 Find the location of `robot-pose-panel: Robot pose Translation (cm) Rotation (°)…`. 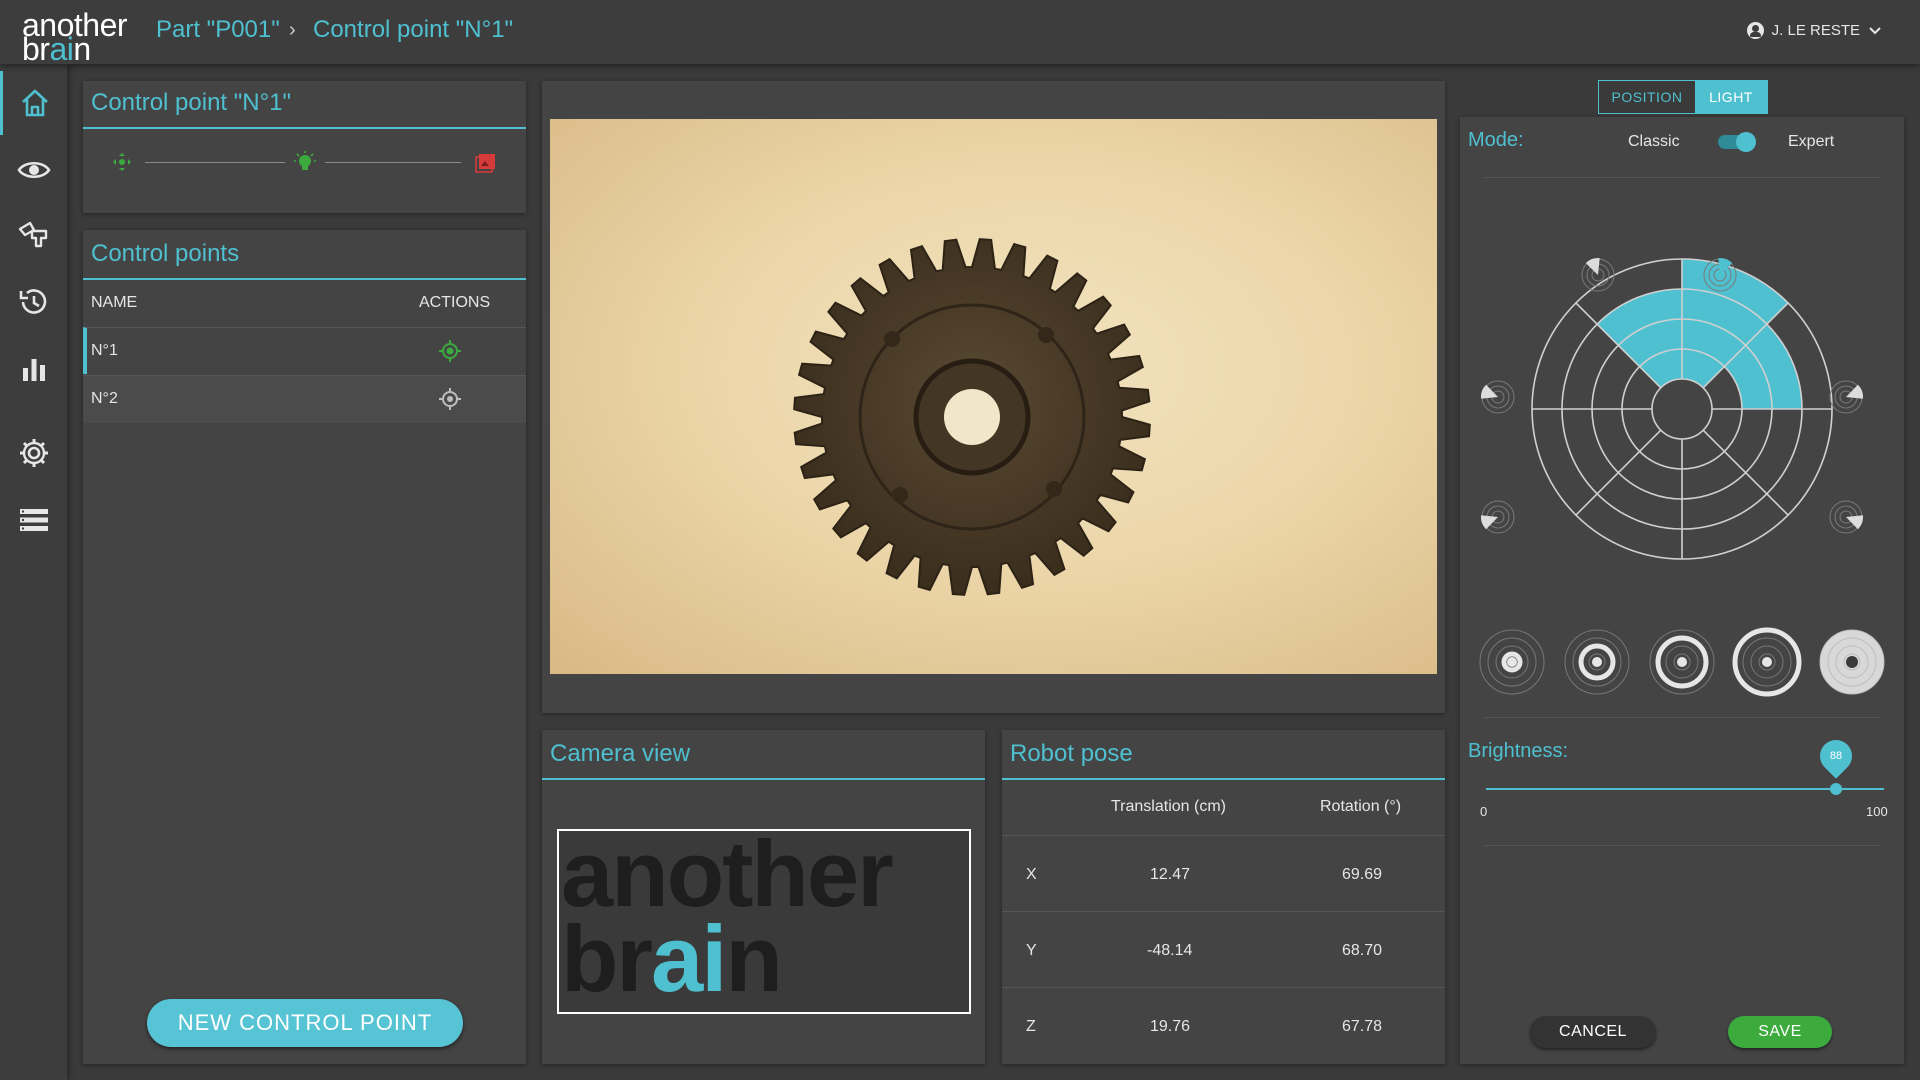

robot-pose-panel: Robot pose Translation (cm) Rotation (°)… is located at coordinates (1223, 897).